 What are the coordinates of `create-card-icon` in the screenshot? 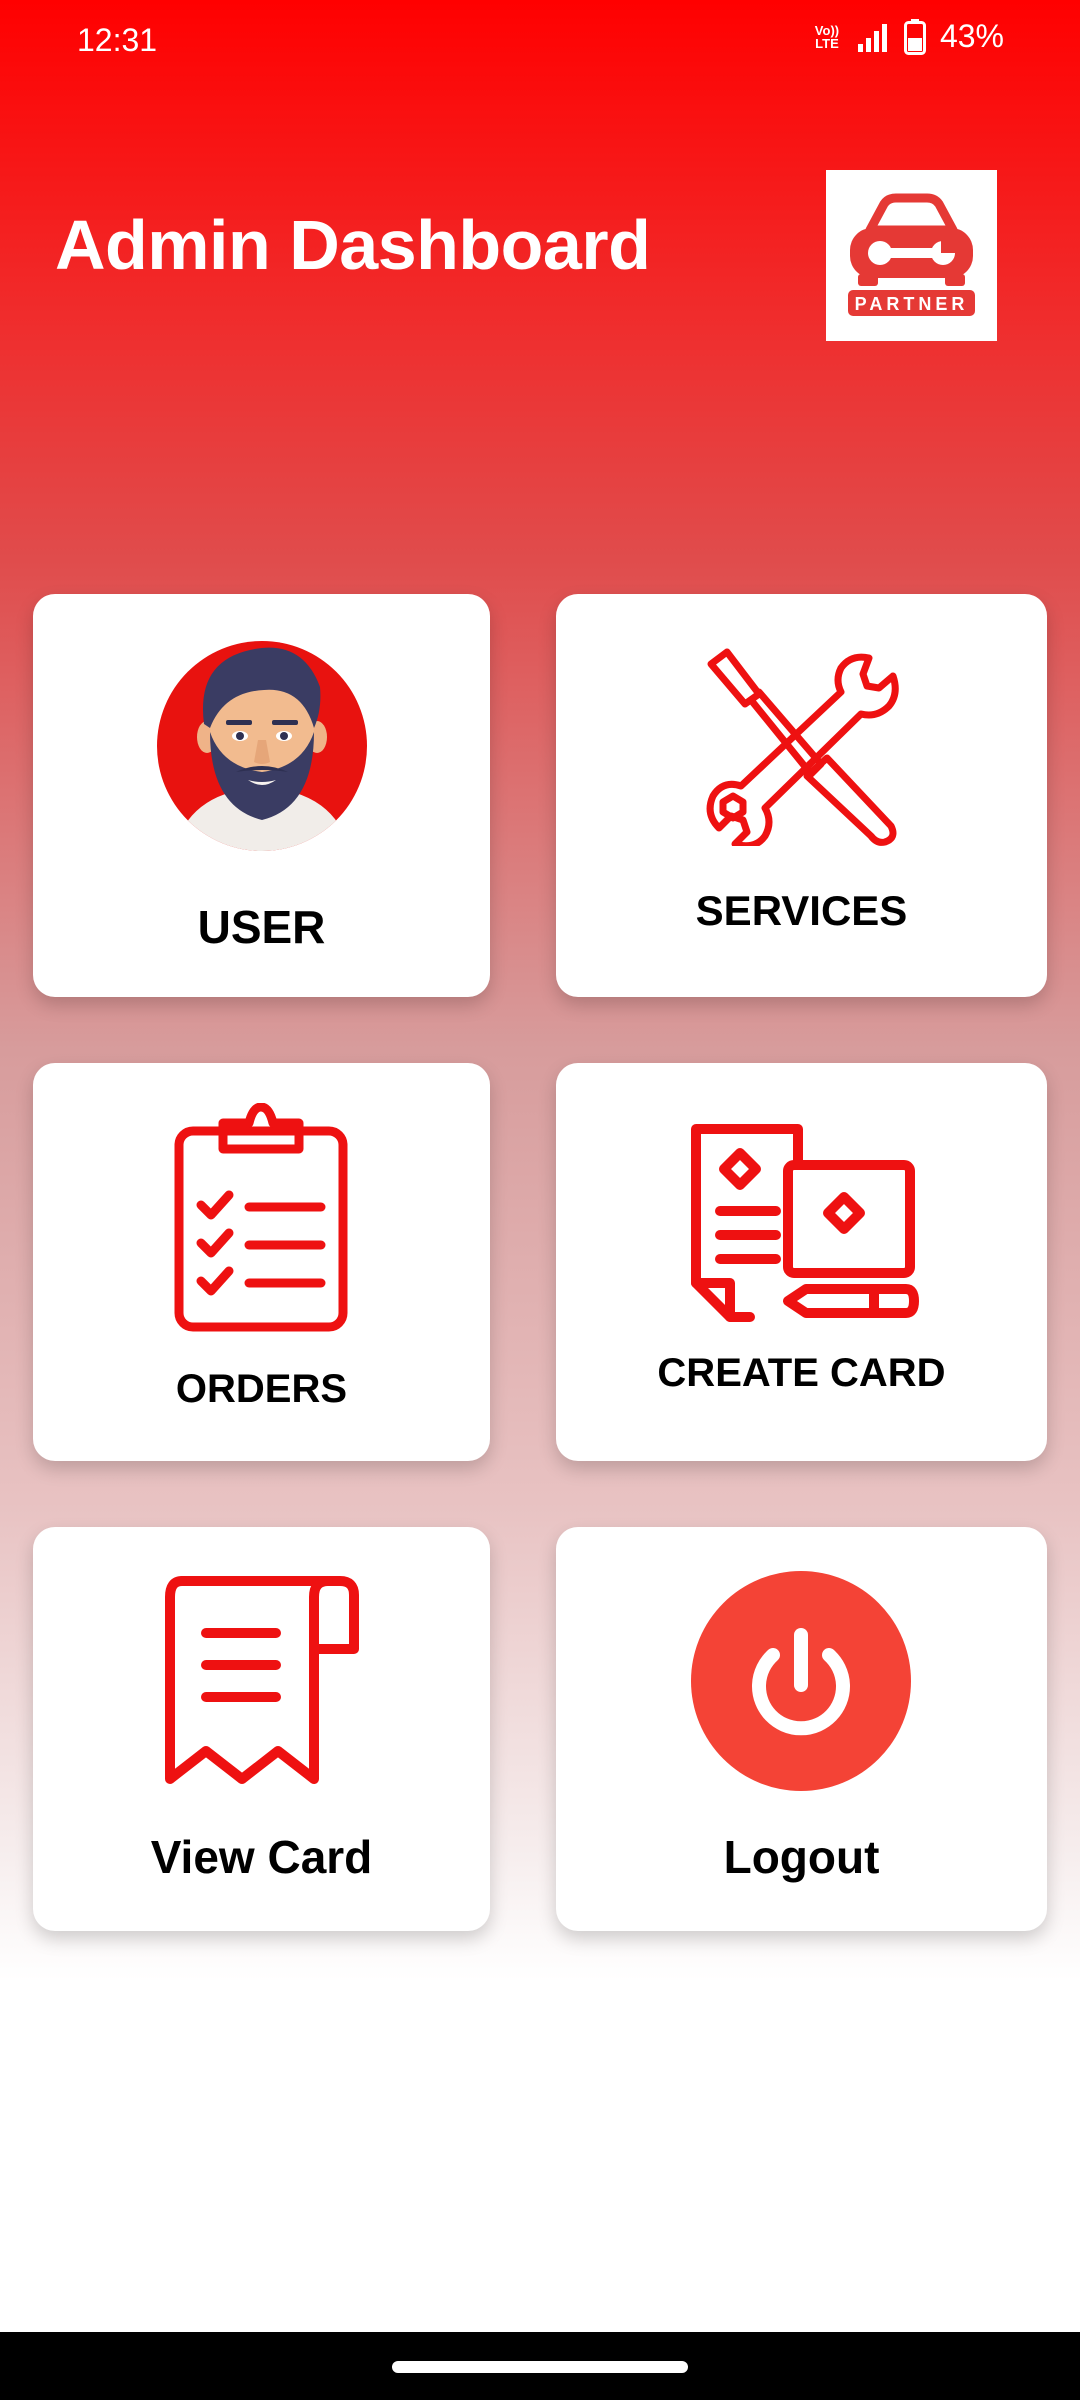 It's located at (805, 1223).